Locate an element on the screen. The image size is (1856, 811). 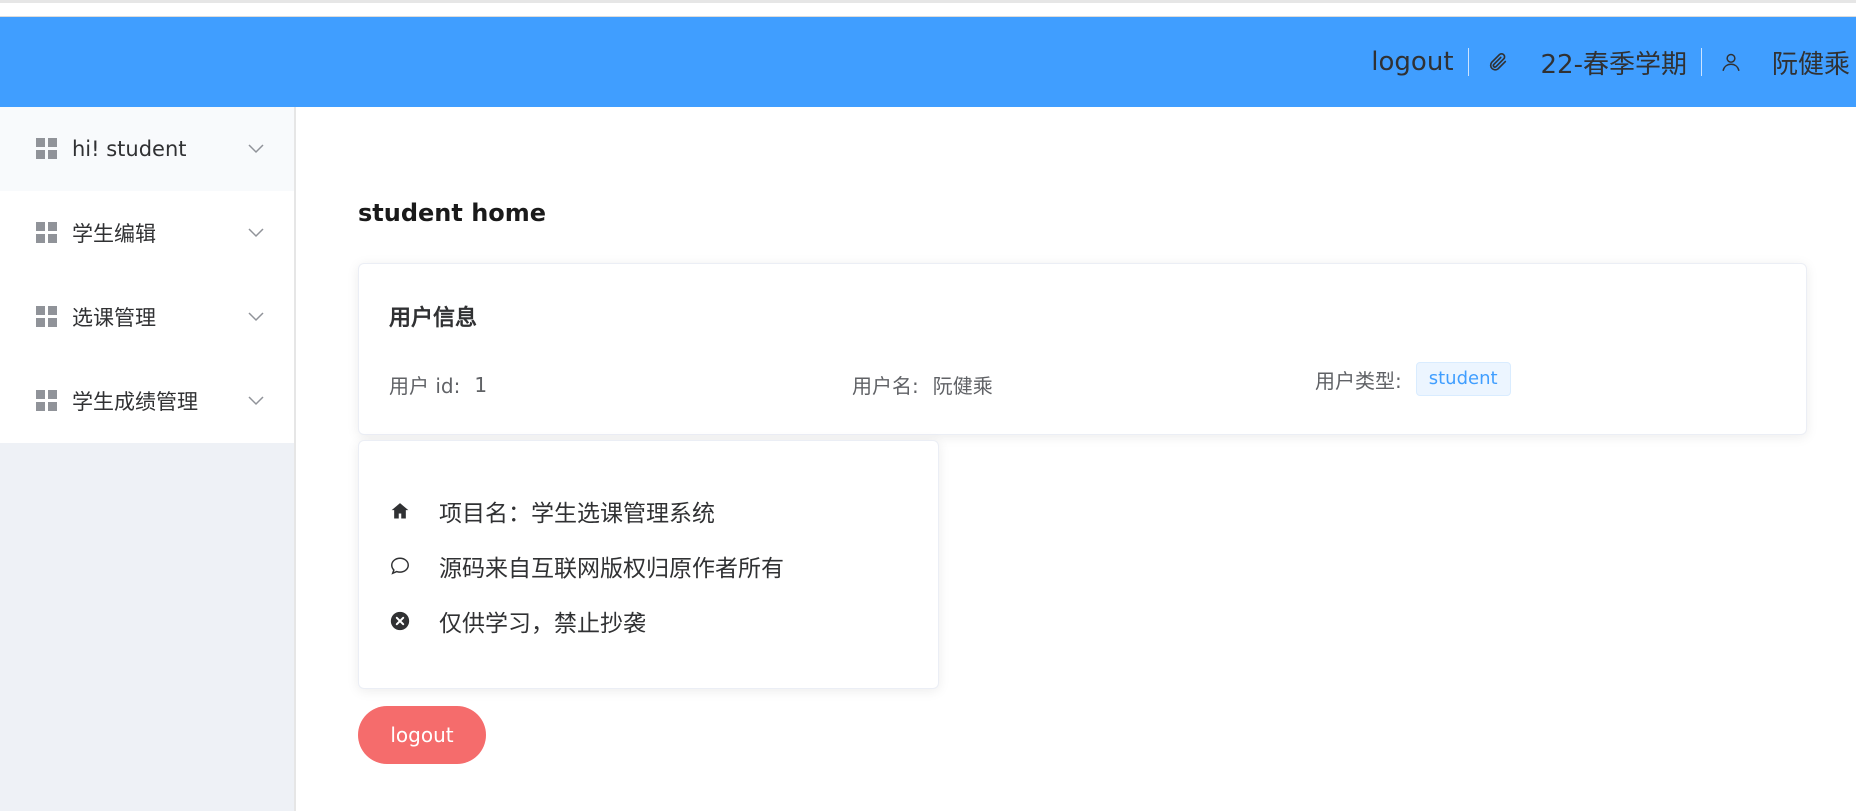
home-icon is located at coordinates (400, 511).